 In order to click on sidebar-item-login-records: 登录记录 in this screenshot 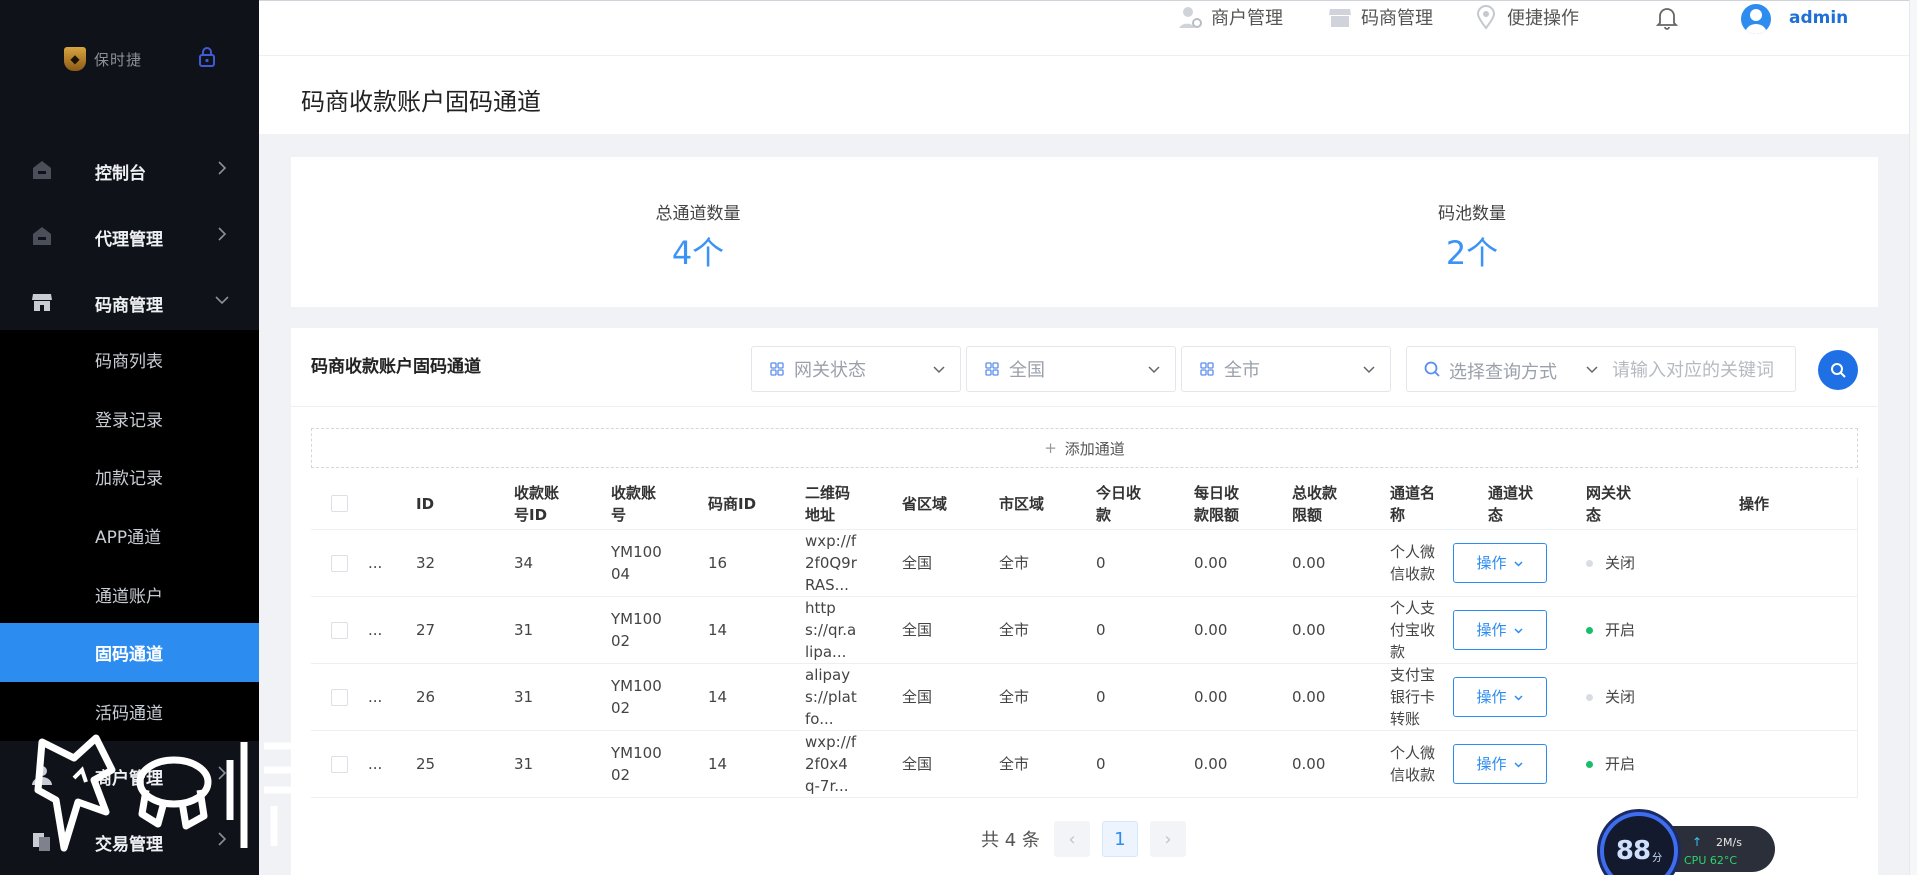, I will do `click(129, 418)`.